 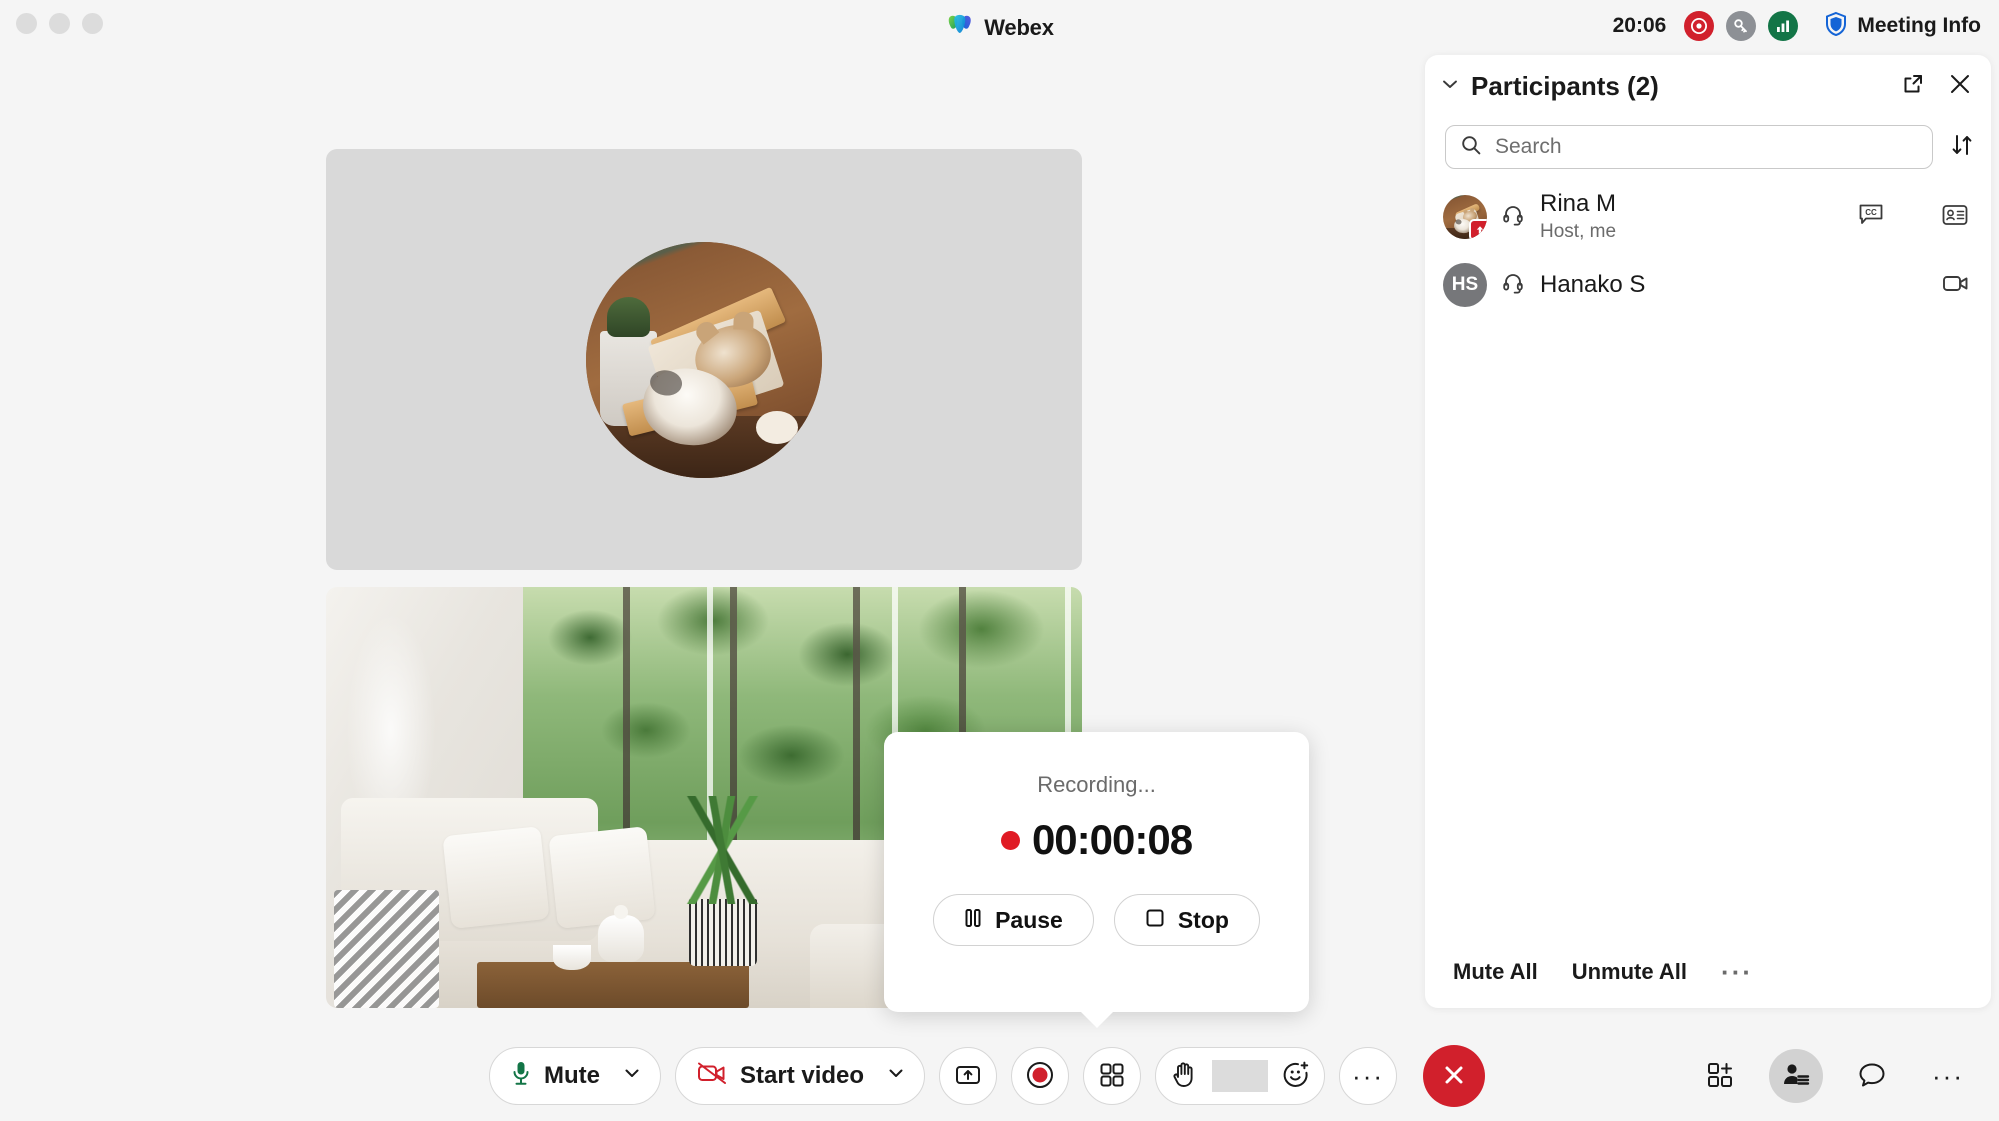 I want to click on network-signal-icon, so click(x=1783, y=26).